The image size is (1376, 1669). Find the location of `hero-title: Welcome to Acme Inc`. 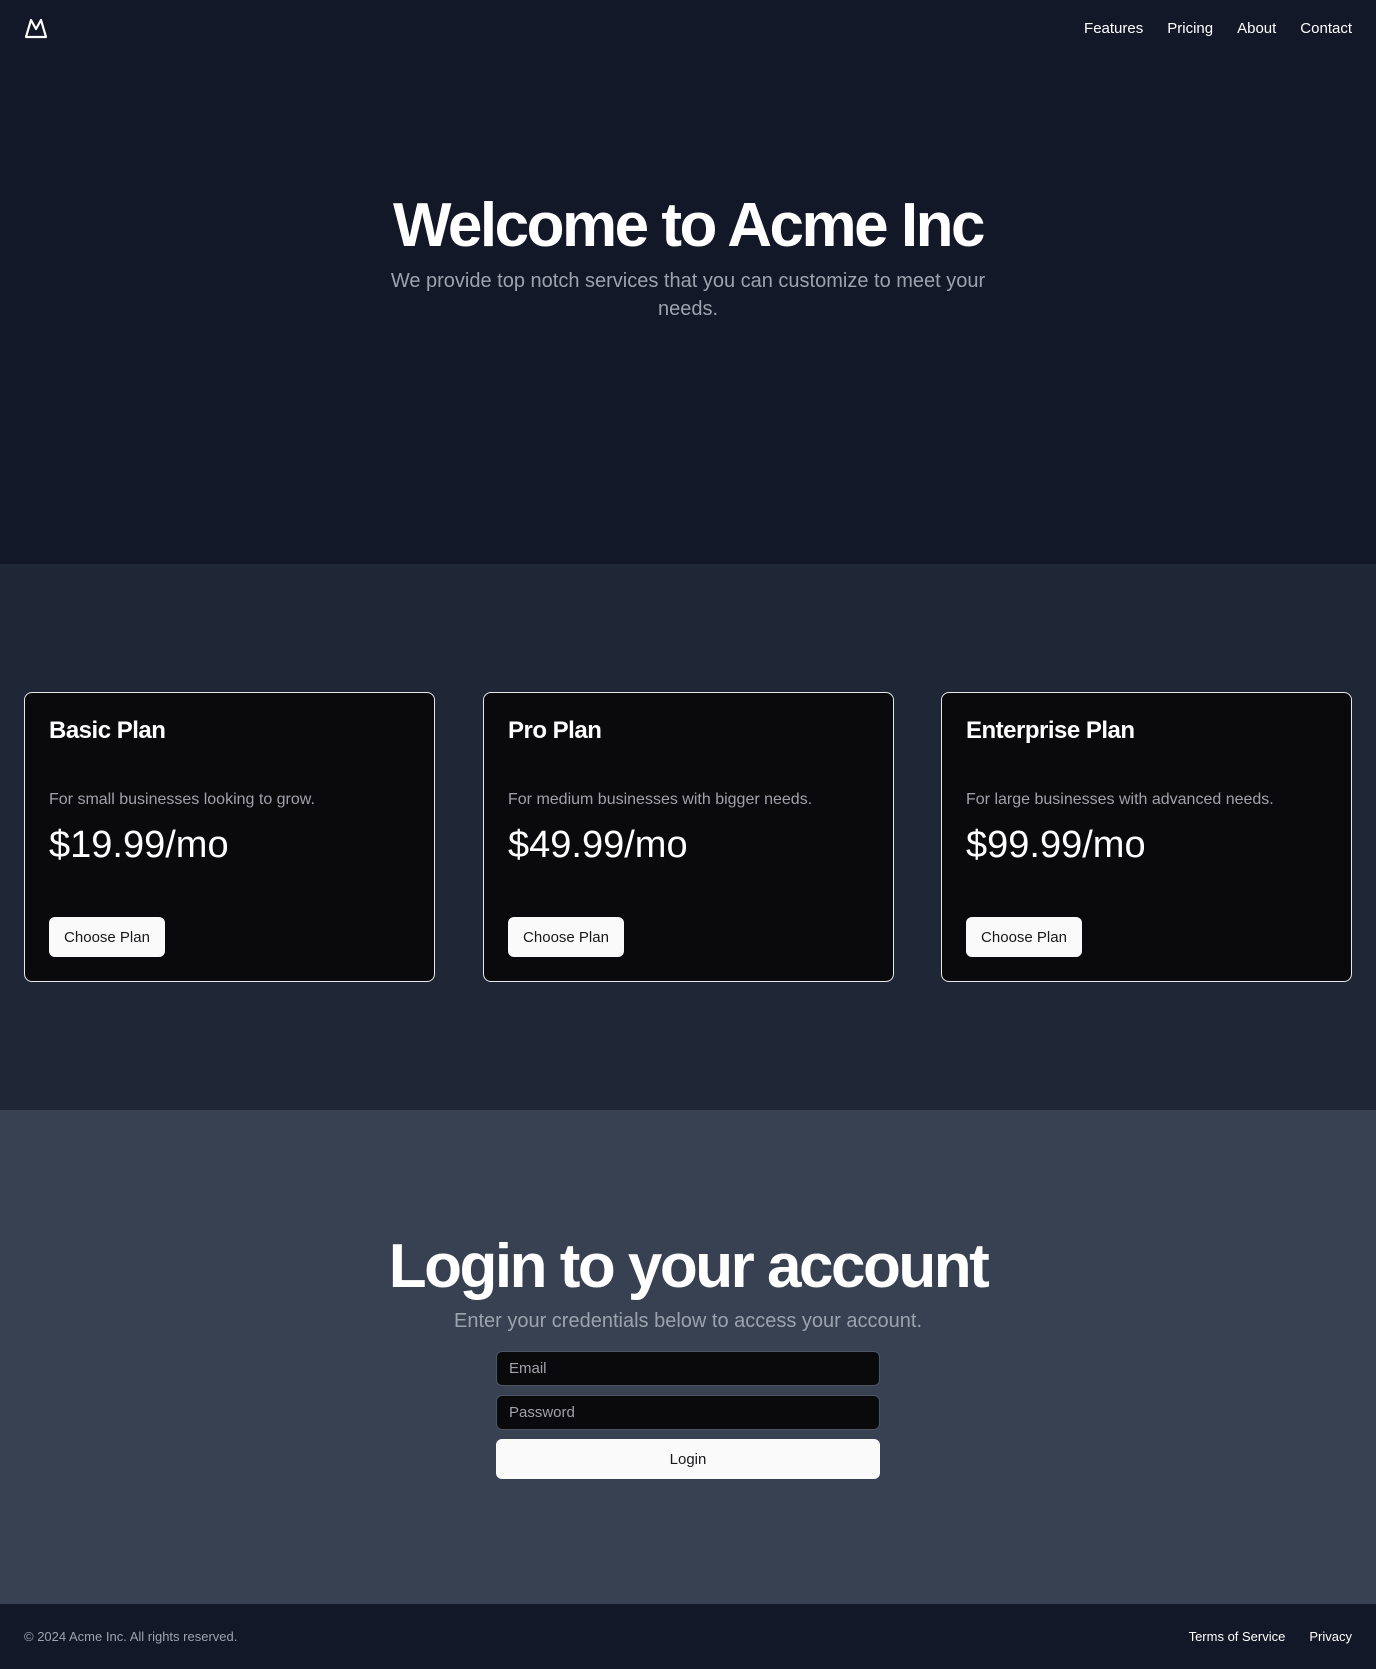

hero-title: Welcome to Acme Inc is located at coordinates (689, 225).